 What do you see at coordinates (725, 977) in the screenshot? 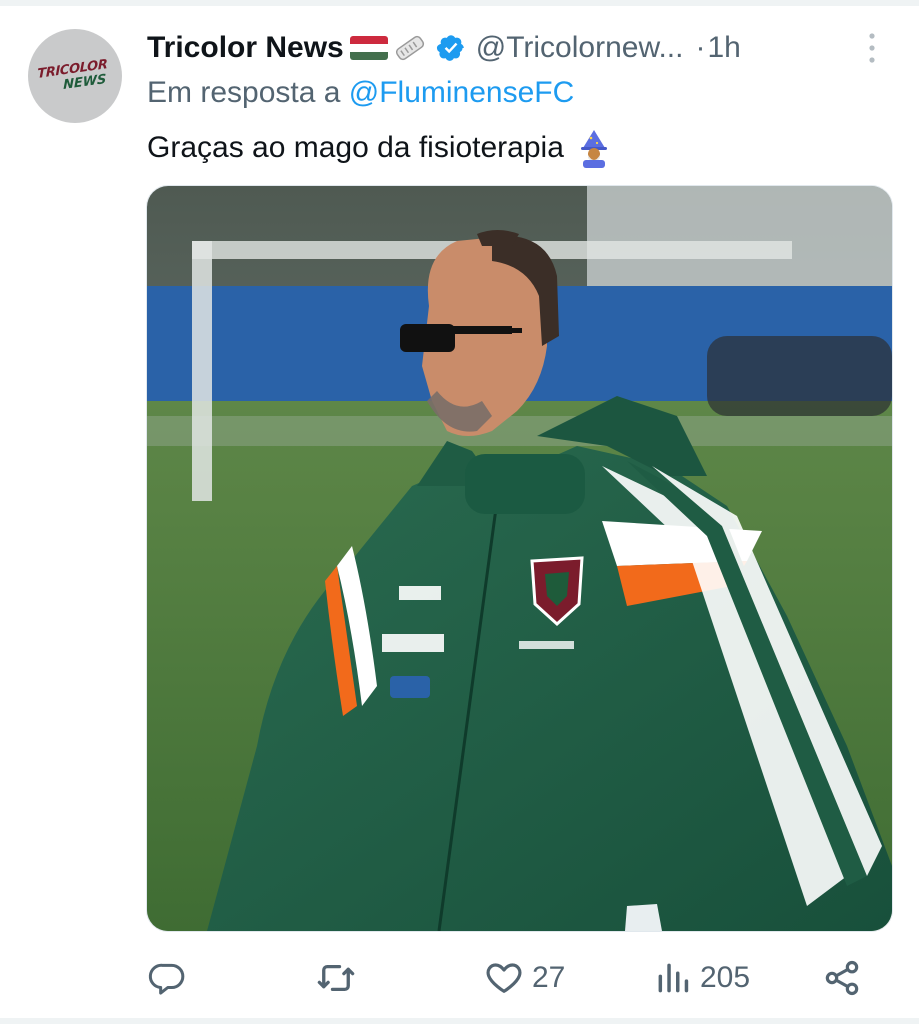
I see `views-count: 205` at bounding box center [725, 977].